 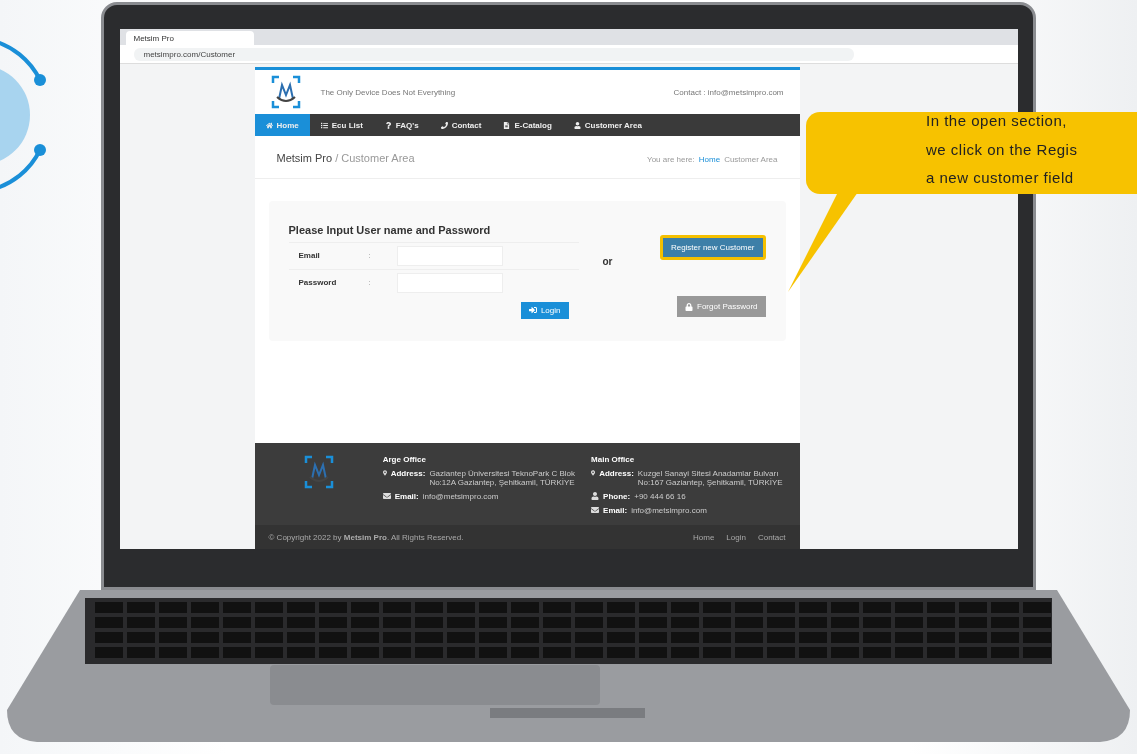 I want to click on nav-link: Home, so click(x=282, y=125).